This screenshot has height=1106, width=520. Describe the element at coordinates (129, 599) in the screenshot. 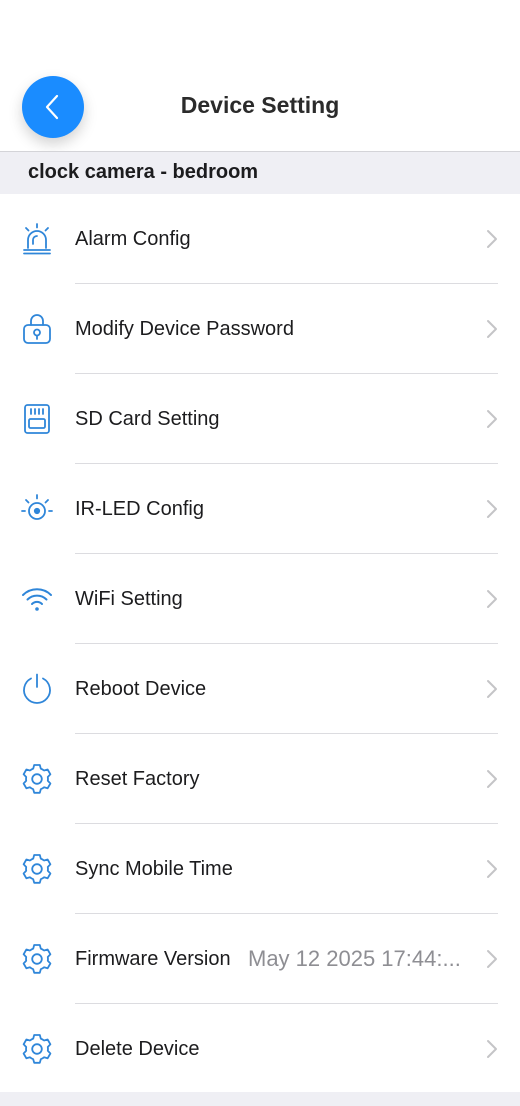

I see `wifi-setting-label: WiFi Setting` at that location.